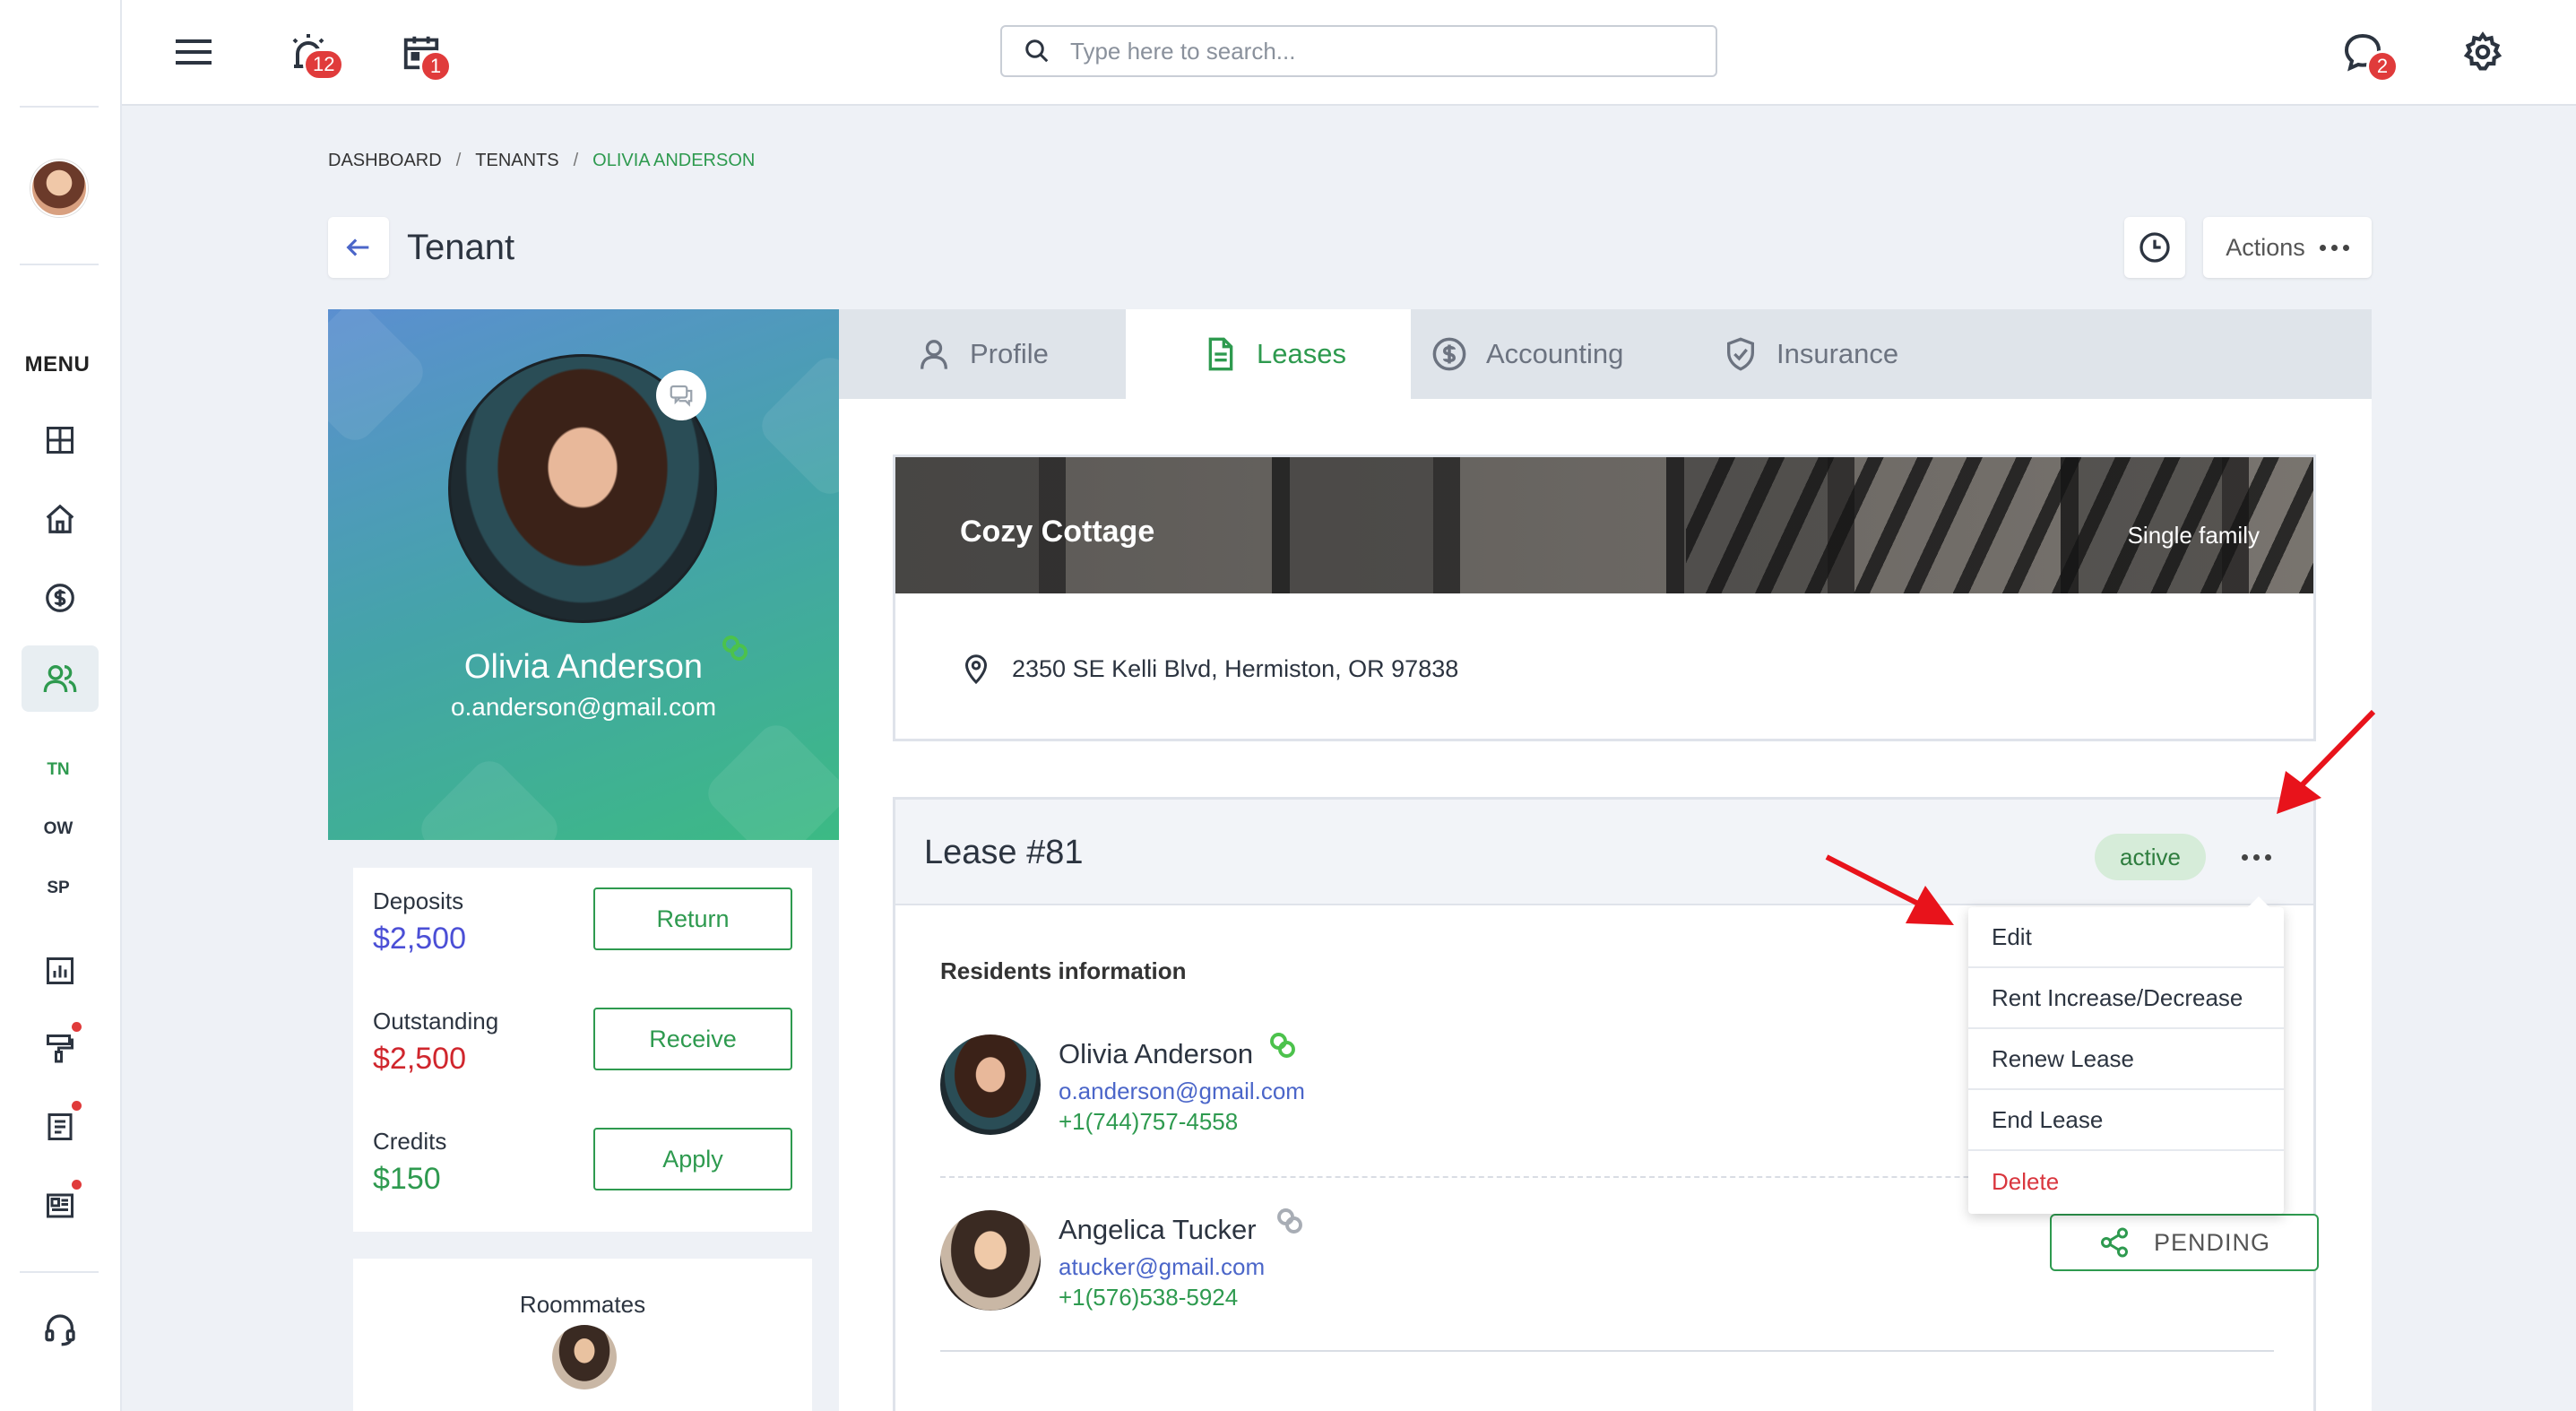 The image size is (2576, 1411). What do you see at coordinates (1182, 1091) in the screenshot?
I see `resident-email: o.anderson@gmail.com` at bounding box center [1182, 1091].